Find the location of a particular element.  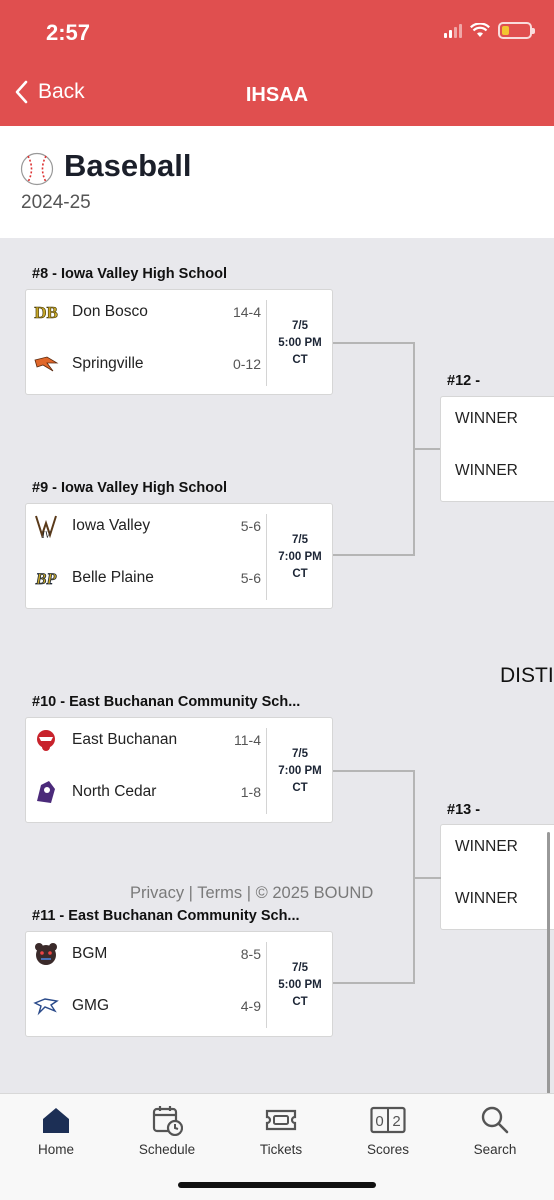

home-icon is located at coordinates (56, 1120).